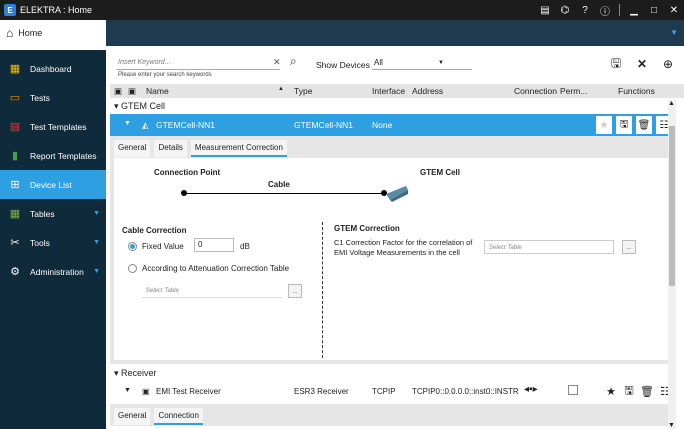 The image size is (684, 429). What do you see at coordinates (15, 243) in the screenshot?
I see `tools-icon: ✂` at bounding box center [15, 243].